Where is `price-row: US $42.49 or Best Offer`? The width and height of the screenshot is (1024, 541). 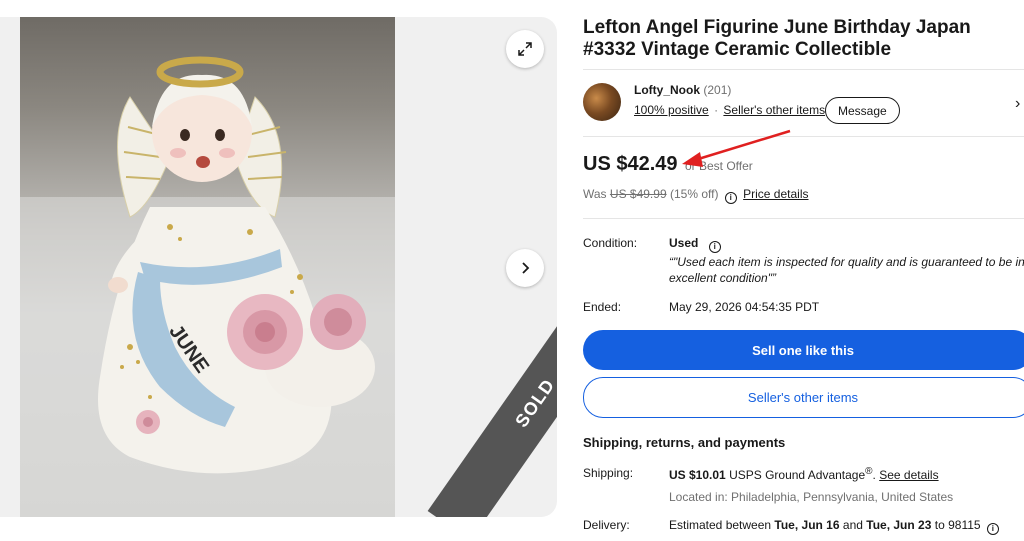
price-row: US $42.49 or Best Offer is located at coordinates (668, 164).